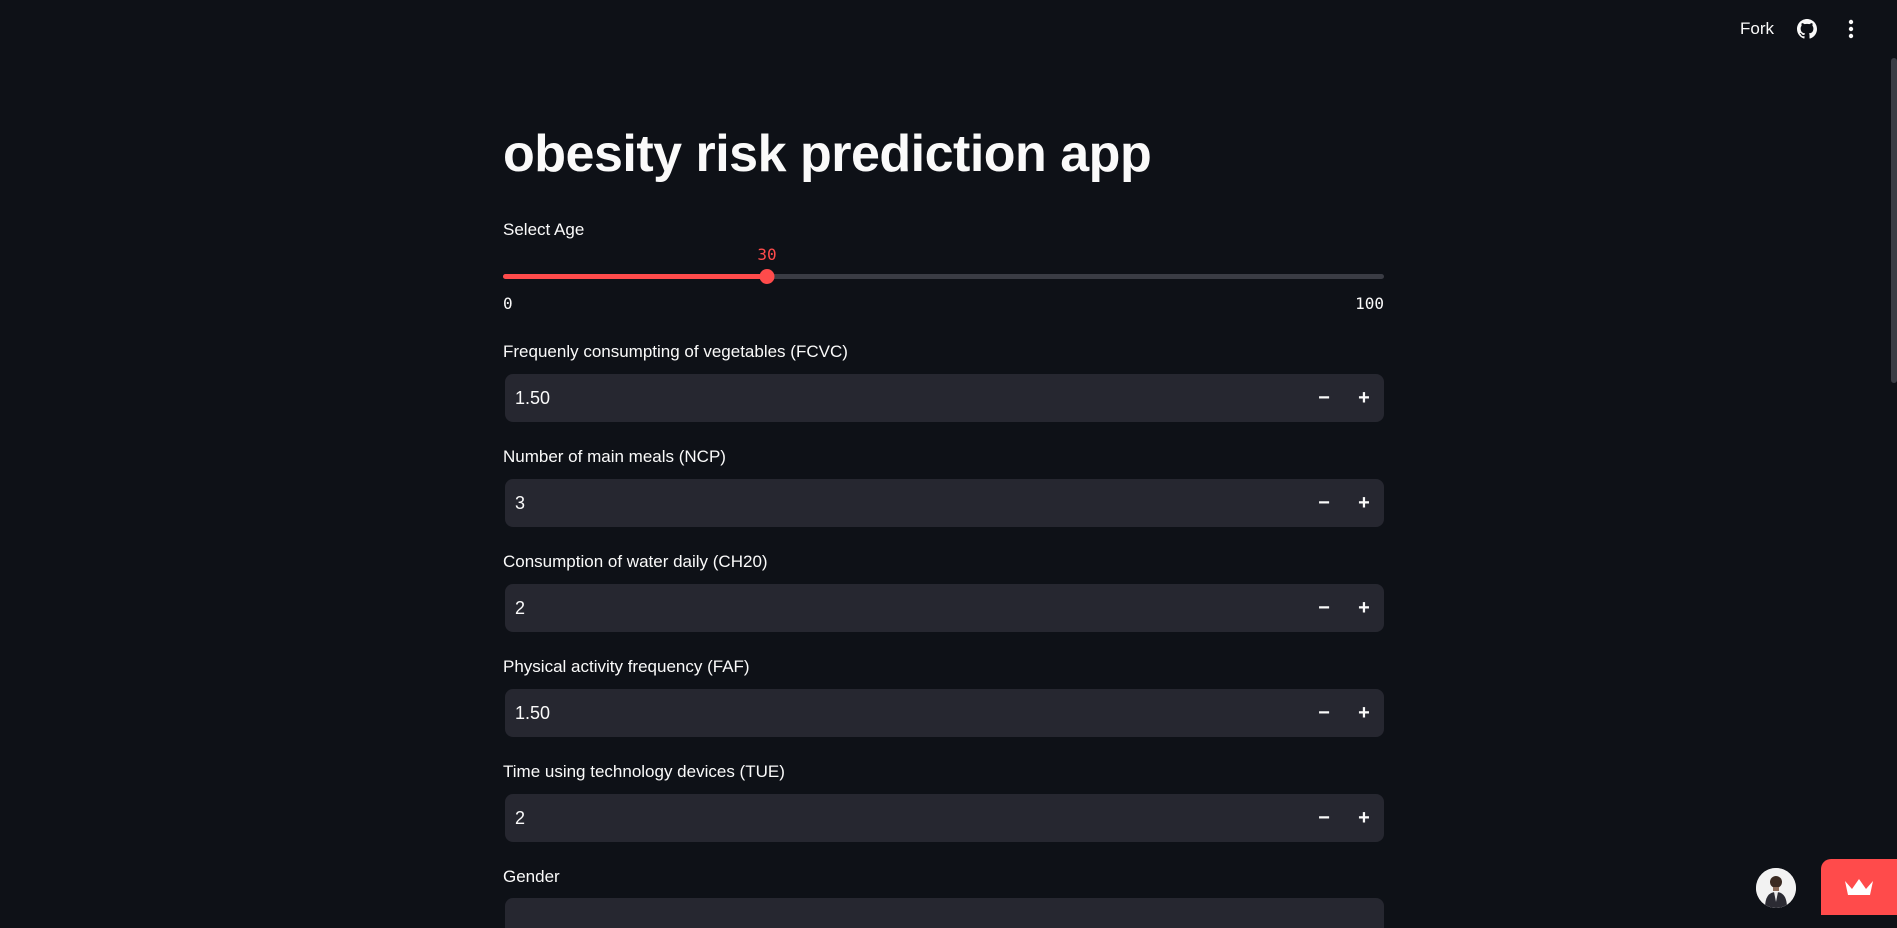 The height and width of the screenshot is (928, 1897). I want to click on ch2o-input: 2 − +, so click(944, 608).